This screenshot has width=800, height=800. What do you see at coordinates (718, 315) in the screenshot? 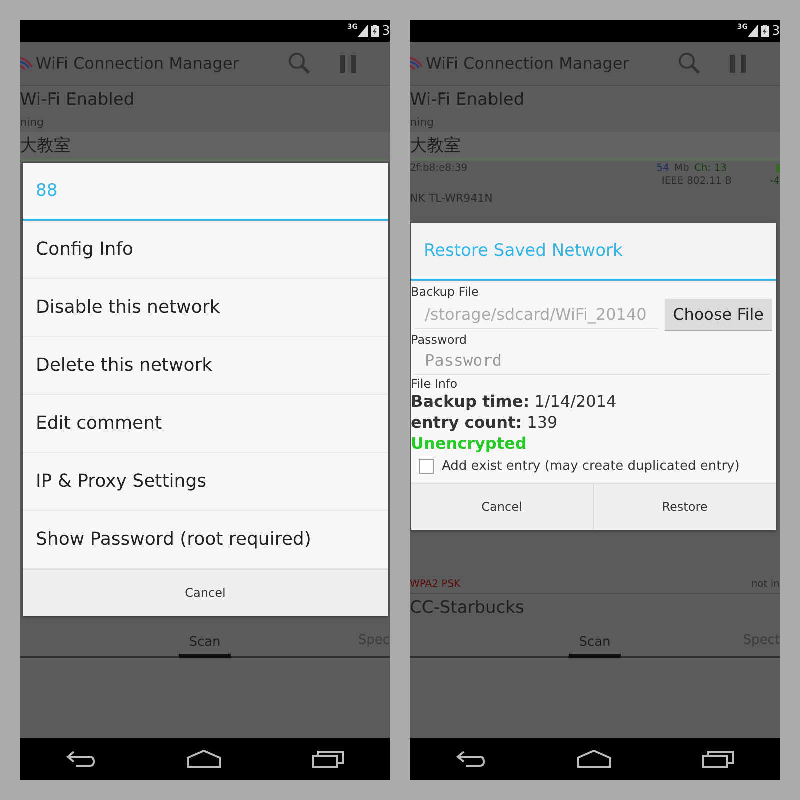
I see `choose-file-button: Choose File` at bounding box center [718, 315].